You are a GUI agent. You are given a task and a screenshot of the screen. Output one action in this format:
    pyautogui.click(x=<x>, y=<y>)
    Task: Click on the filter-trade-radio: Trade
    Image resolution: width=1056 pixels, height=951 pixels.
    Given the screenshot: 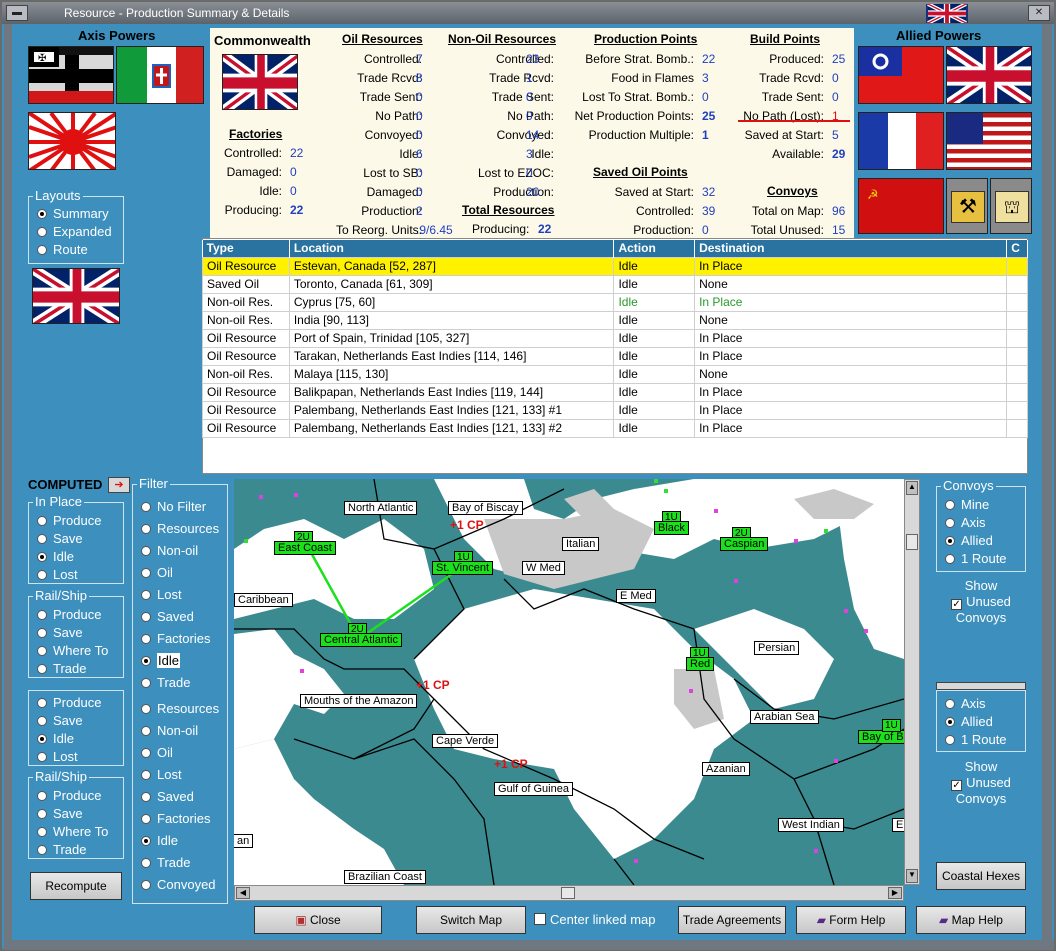 What is the action you would take?
    pyautogui.click(x=165, y=682)
    